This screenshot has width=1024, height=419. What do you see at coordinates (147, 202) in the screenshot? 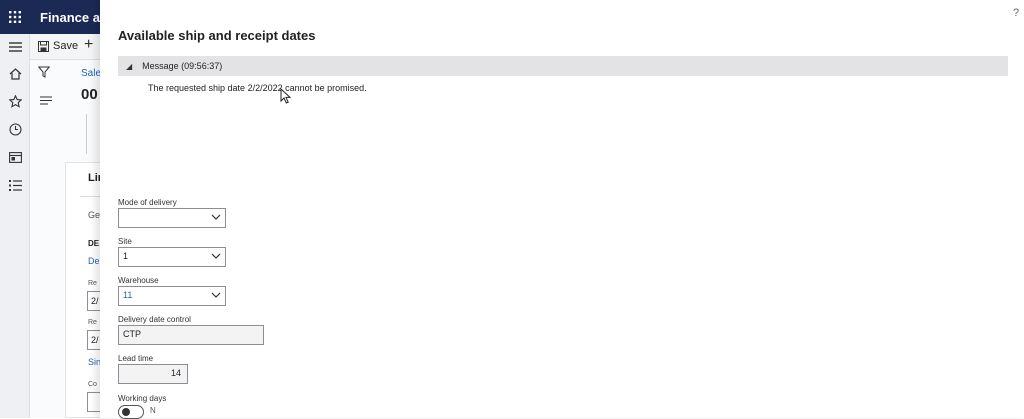
I see `mode-of-delivery-label: Mode of delivery` at bounding box center [147, 202].